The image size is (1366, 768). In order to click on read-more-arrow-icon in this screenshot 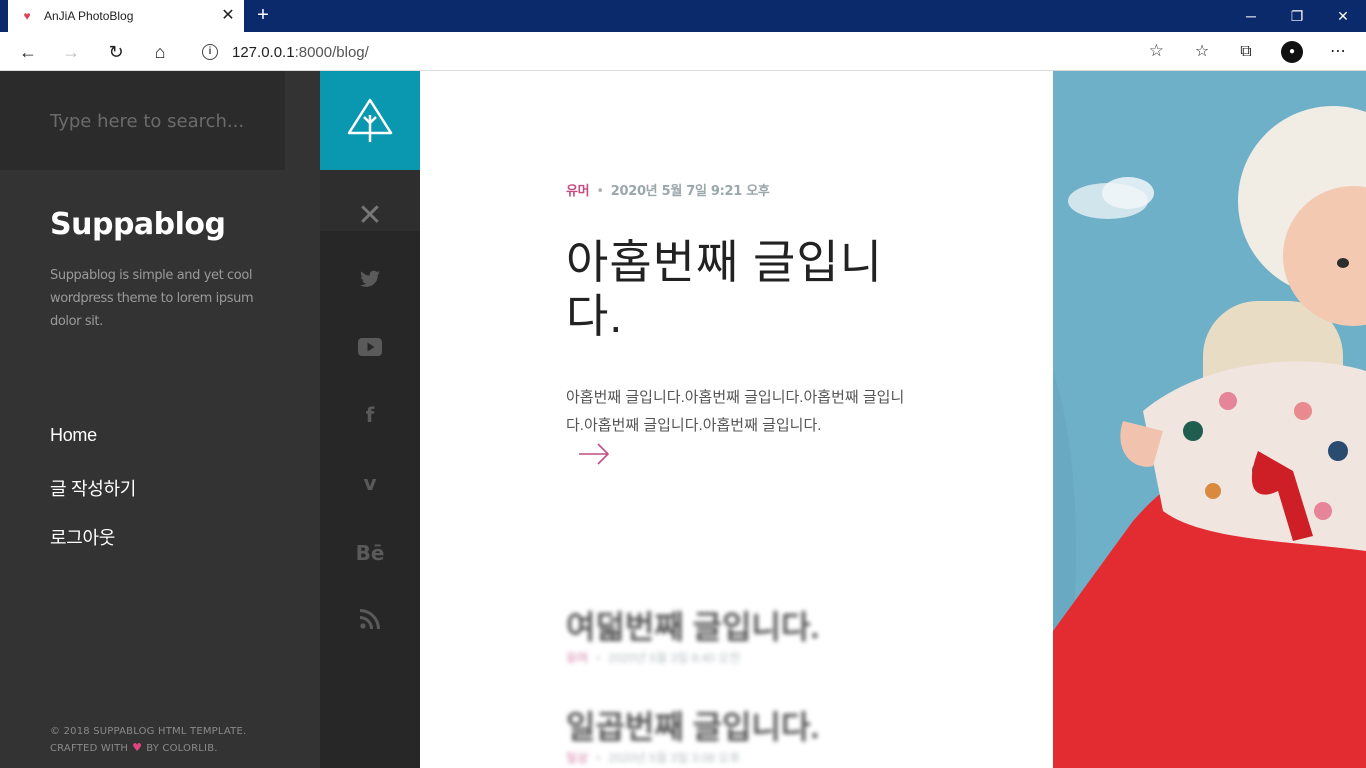, I will do `click(594, 454)`.